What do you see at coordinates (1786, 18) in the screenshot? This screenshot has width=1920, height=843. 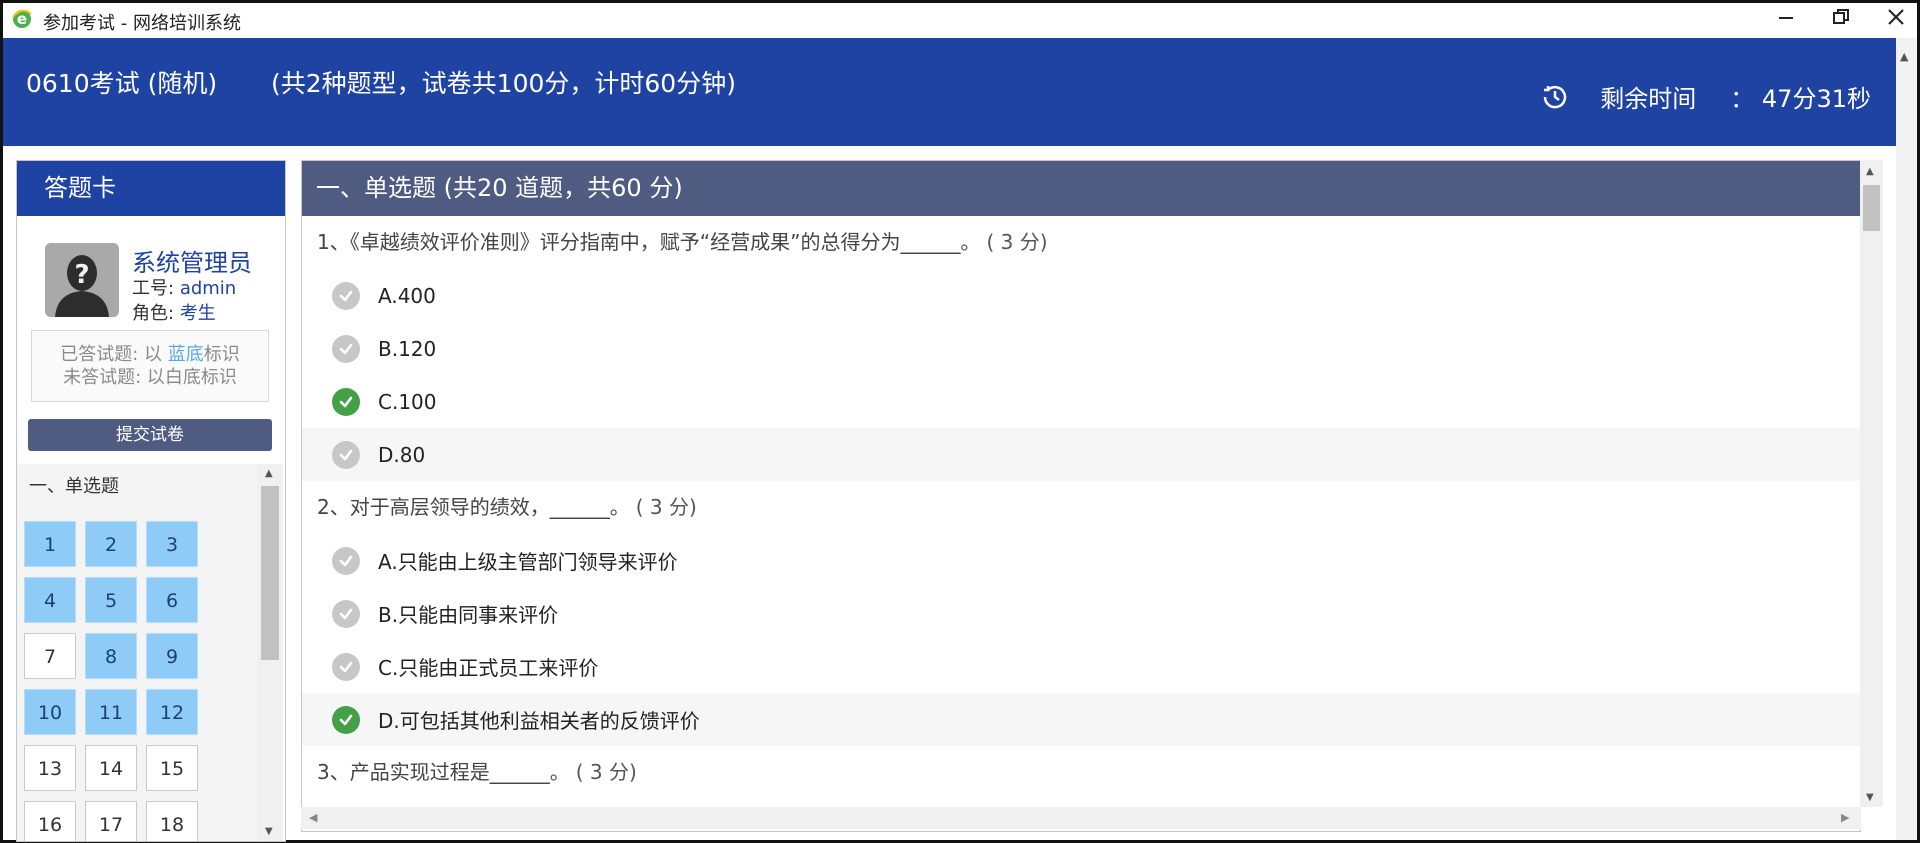 I see `minimize-icon` at bounding box center [1786, 18].